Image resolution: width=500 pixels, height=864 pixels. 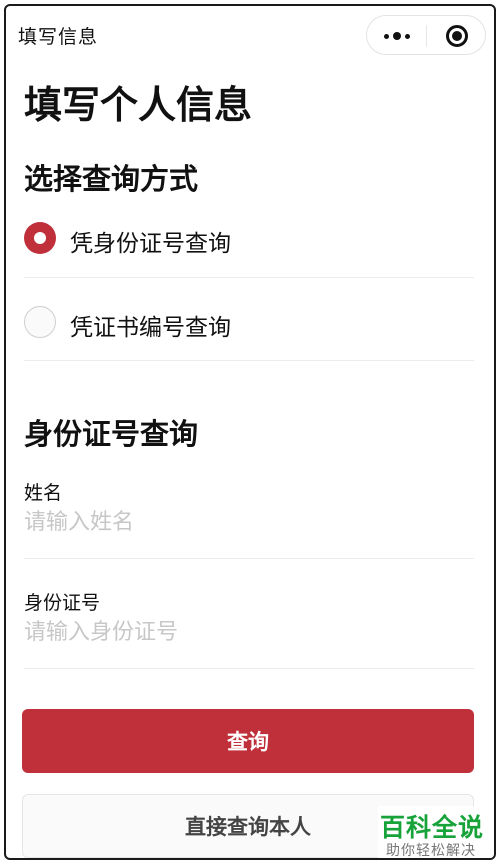 I want to click on nav-title: 填写信息, so click(x=58, y=37).